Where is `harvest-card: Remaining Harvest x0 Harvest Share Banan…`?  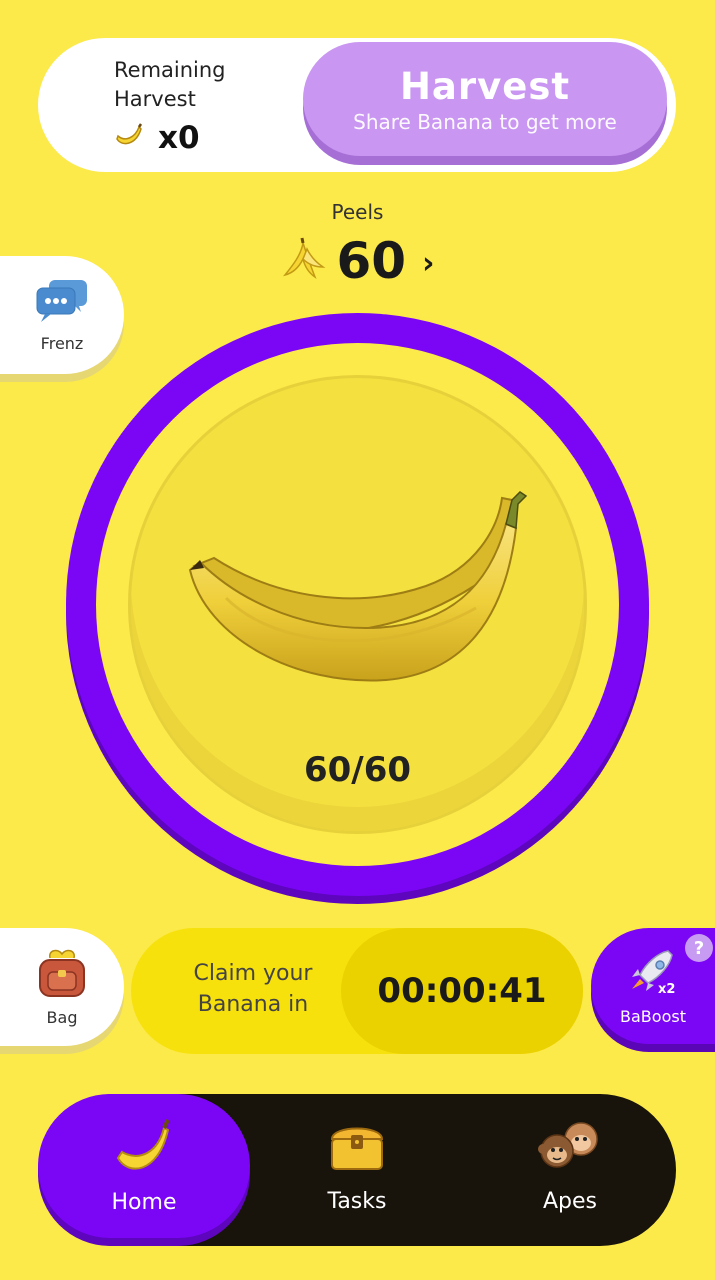
harvest-card: Remaining Harvest x0 Harvest Share Banan… is located at coordinates (357, 105).